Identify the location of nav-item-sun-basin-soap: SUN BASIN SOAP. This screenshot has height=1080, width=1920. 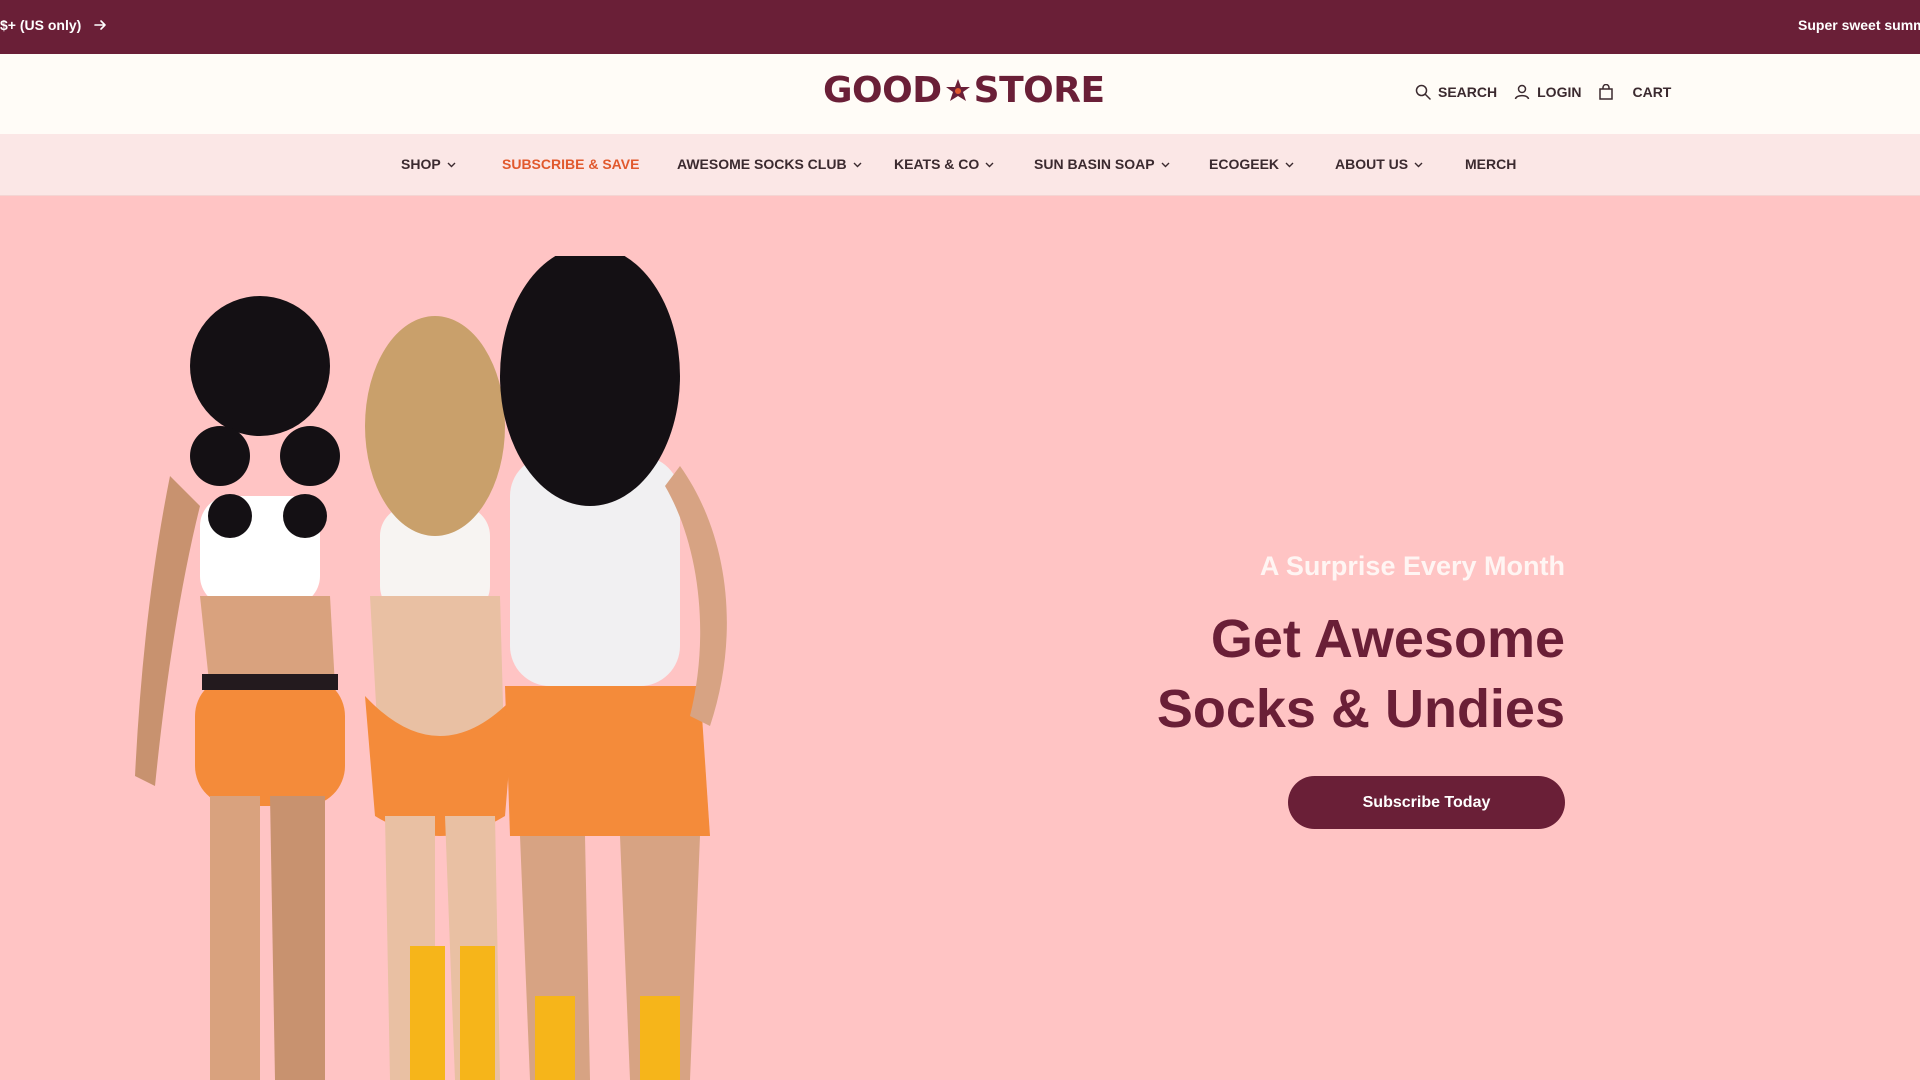
(1102, 164).